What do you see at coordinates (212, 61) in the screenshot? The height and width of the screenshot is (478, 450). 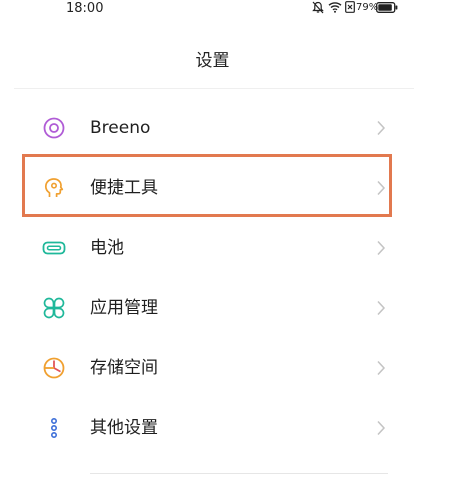 I see `page-title: 设置` at bounding box center [212, 61].